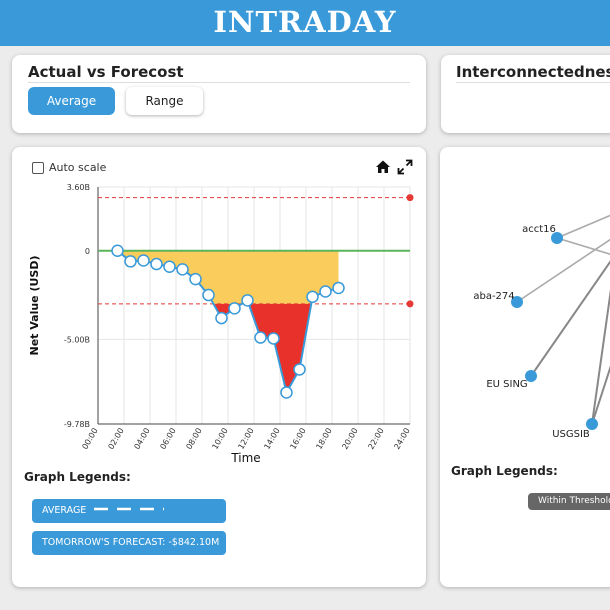 This screenshot has width=610, height=610. What do you see at coordinates (71, 101) in the screenshot?
I see `average-button: Average` at bounding box center [71, 101].